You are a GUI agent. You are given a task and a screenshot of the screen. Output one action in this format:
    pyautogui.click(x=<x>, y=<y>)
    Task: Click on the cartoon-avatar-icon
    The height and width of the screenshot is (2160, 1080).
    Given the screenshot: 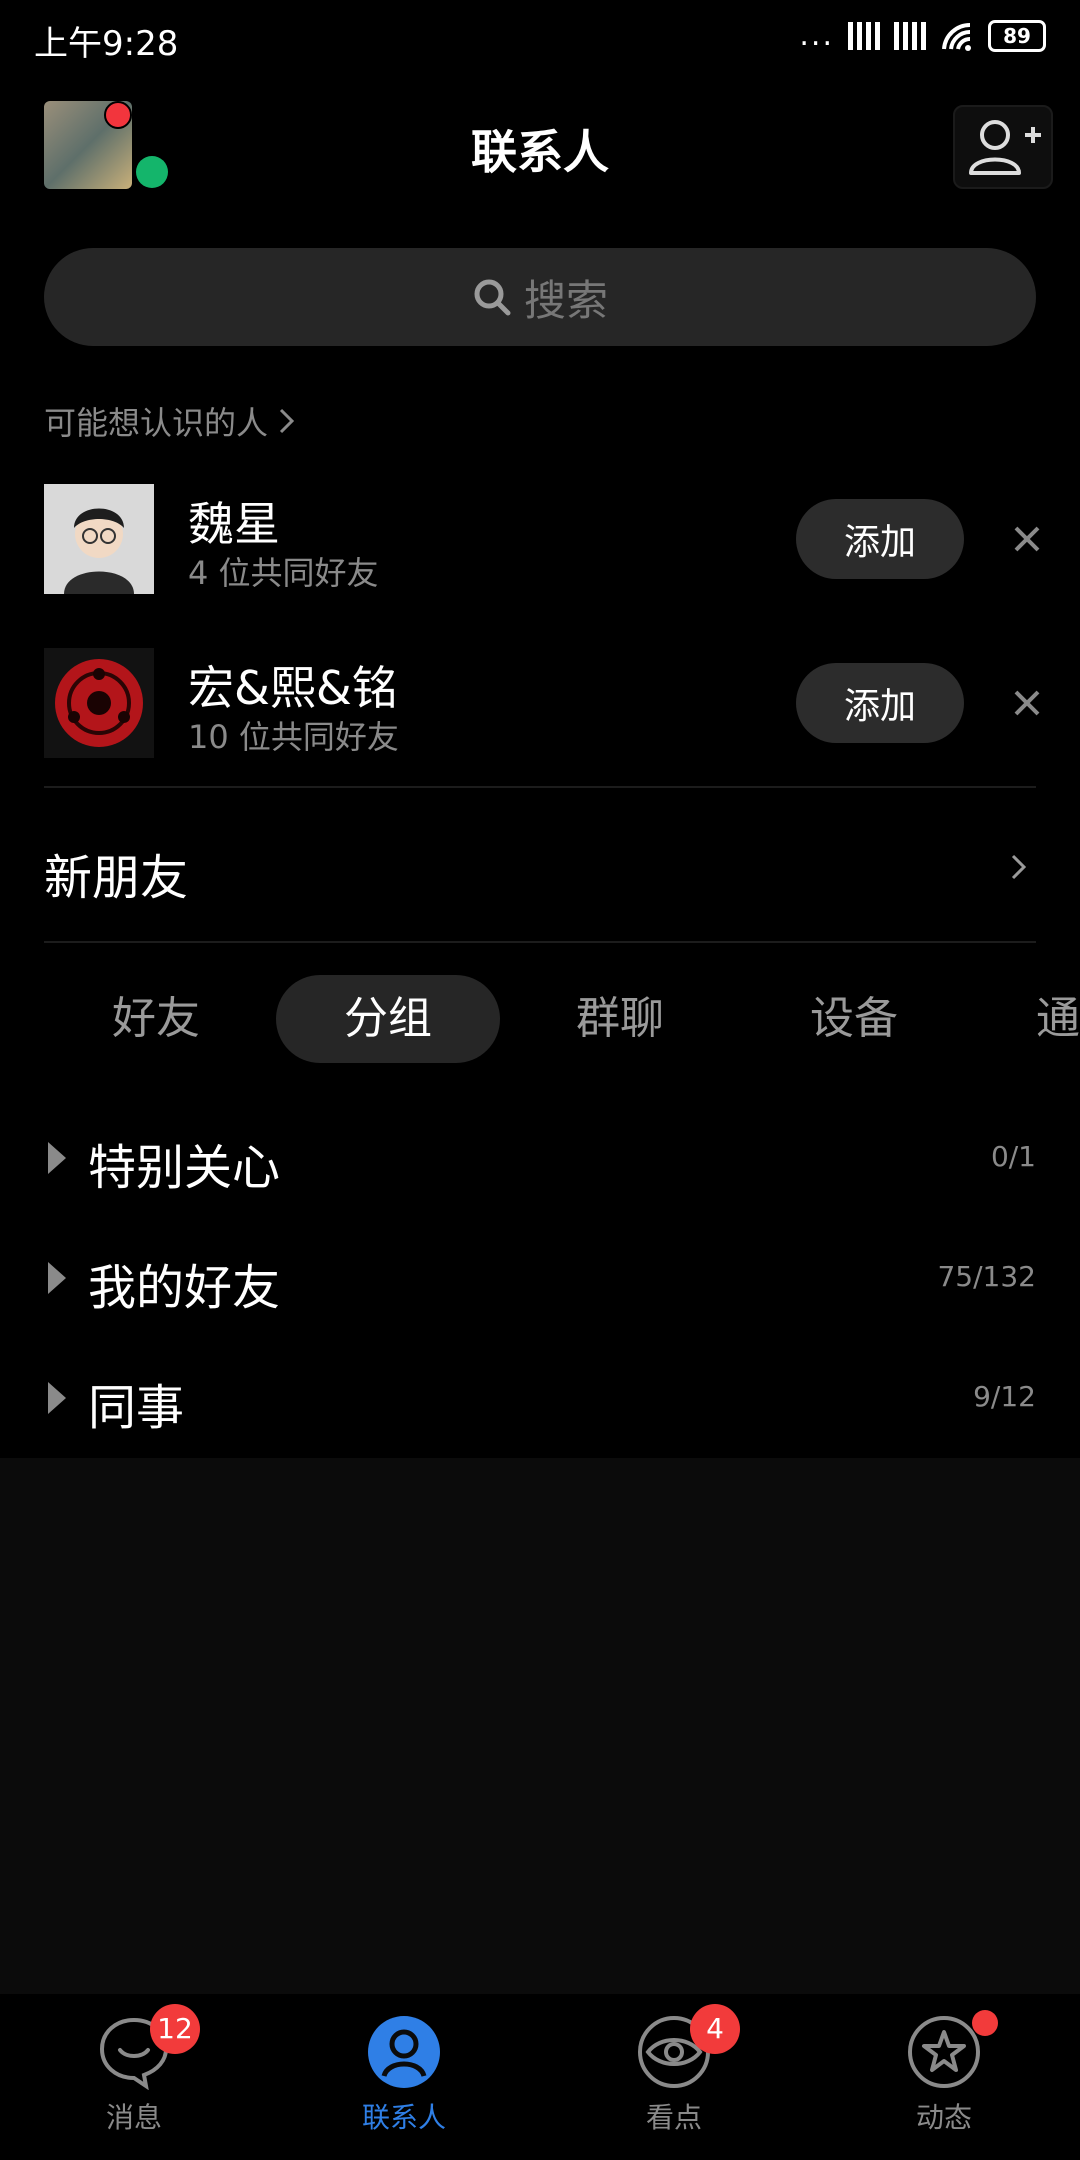 What is the action you would take?
    pyautogui.click(x=99, y=539)
    